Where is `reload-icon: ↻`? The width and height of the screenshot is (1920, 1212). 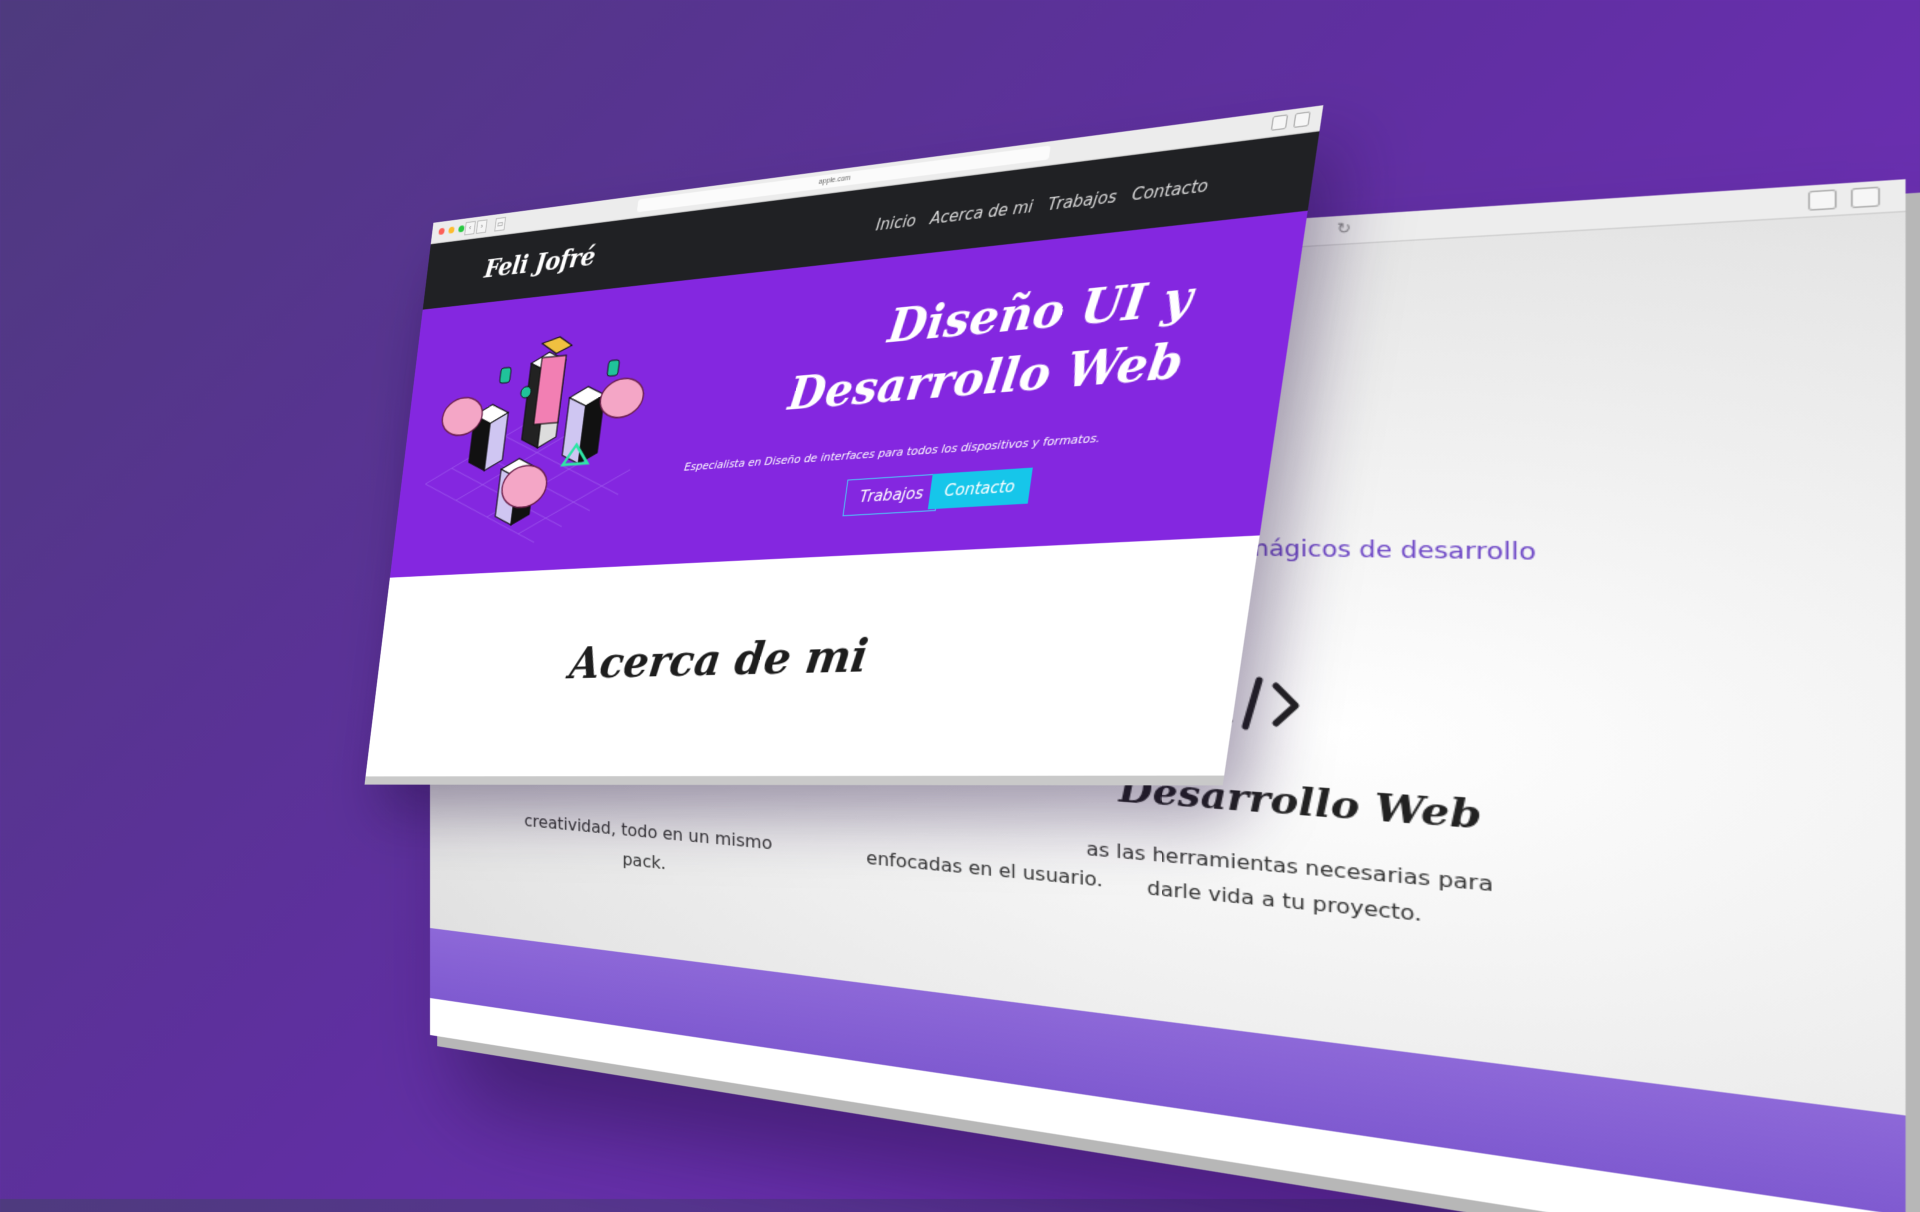
reload-icon: ↻ is located at coordinates (1344, 228).